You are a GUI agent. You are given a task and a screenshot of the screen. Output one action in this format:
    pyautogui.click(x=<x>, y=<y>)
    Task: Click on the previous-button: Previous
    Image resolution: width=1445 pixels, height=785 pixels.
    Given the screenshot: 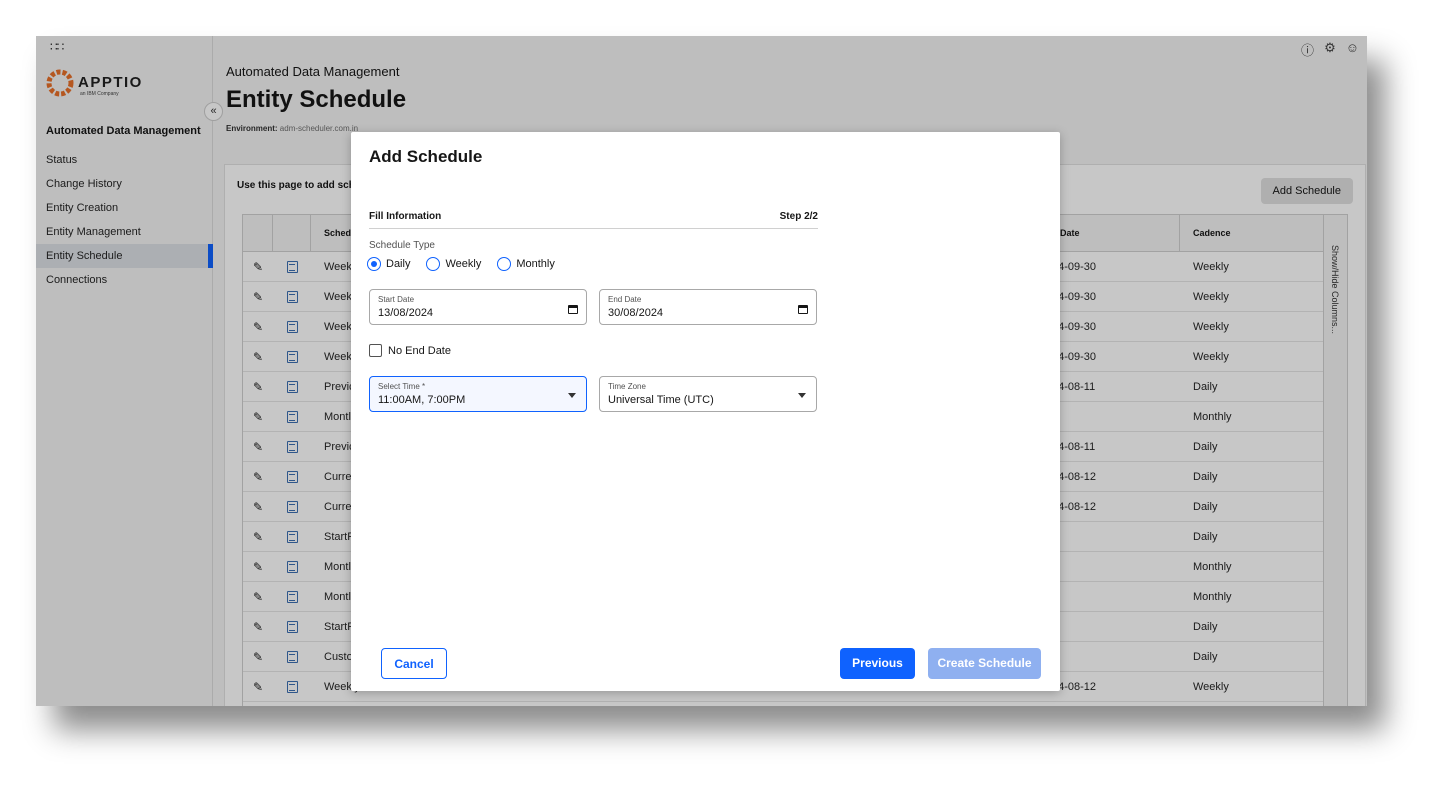 What is the action you would take?
    pyautogui.click(x=877, y=663)
    